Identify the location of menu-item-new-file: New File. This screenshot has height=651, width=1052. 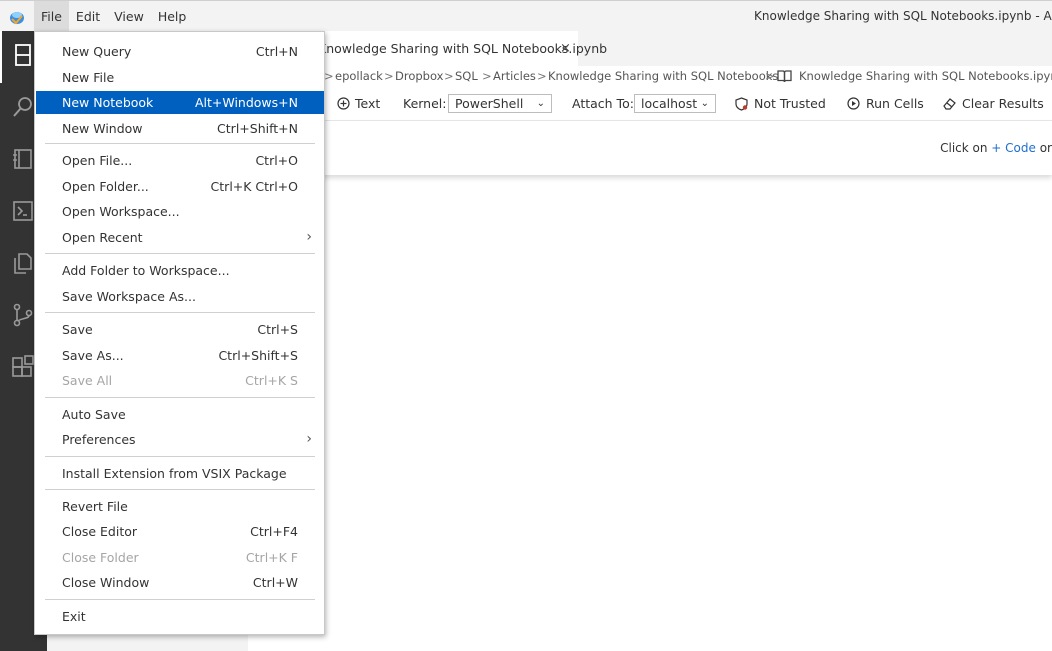
(180, 77).